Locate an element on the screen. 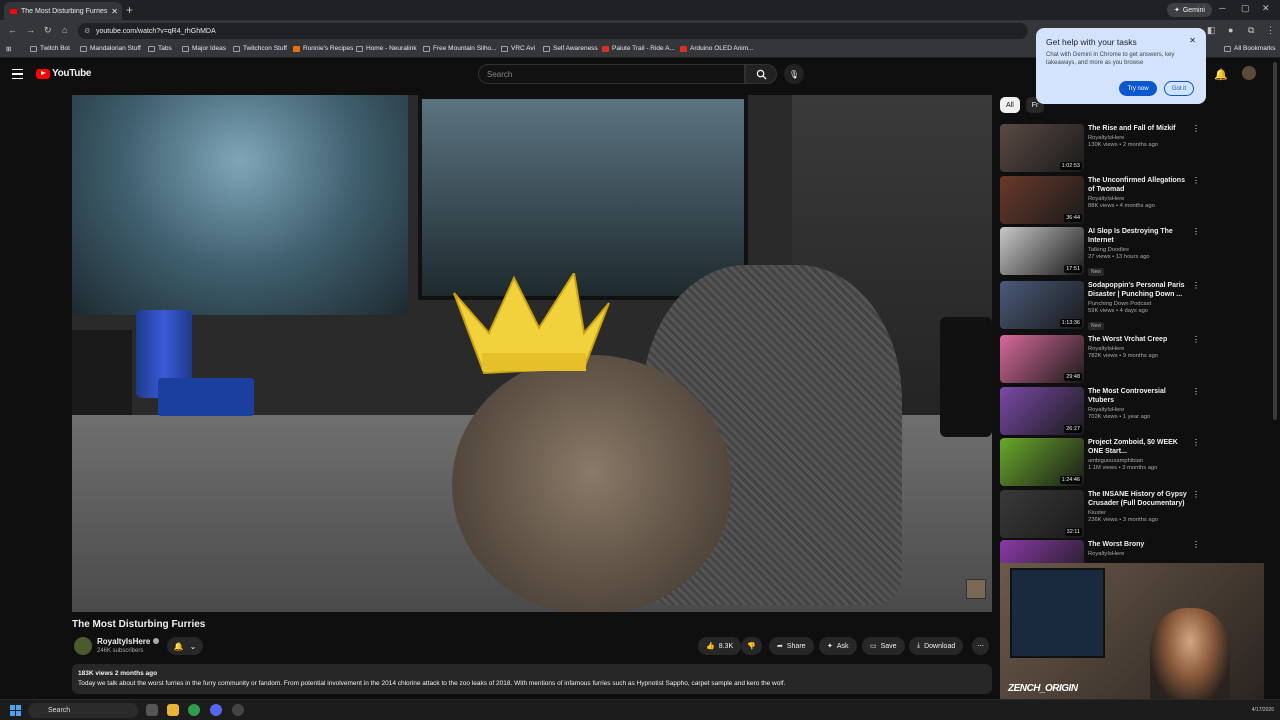 This screenshot has width=1280, height=720. recommendation-channel: ambiguousamphibian is located at coordinates (1140, 461).